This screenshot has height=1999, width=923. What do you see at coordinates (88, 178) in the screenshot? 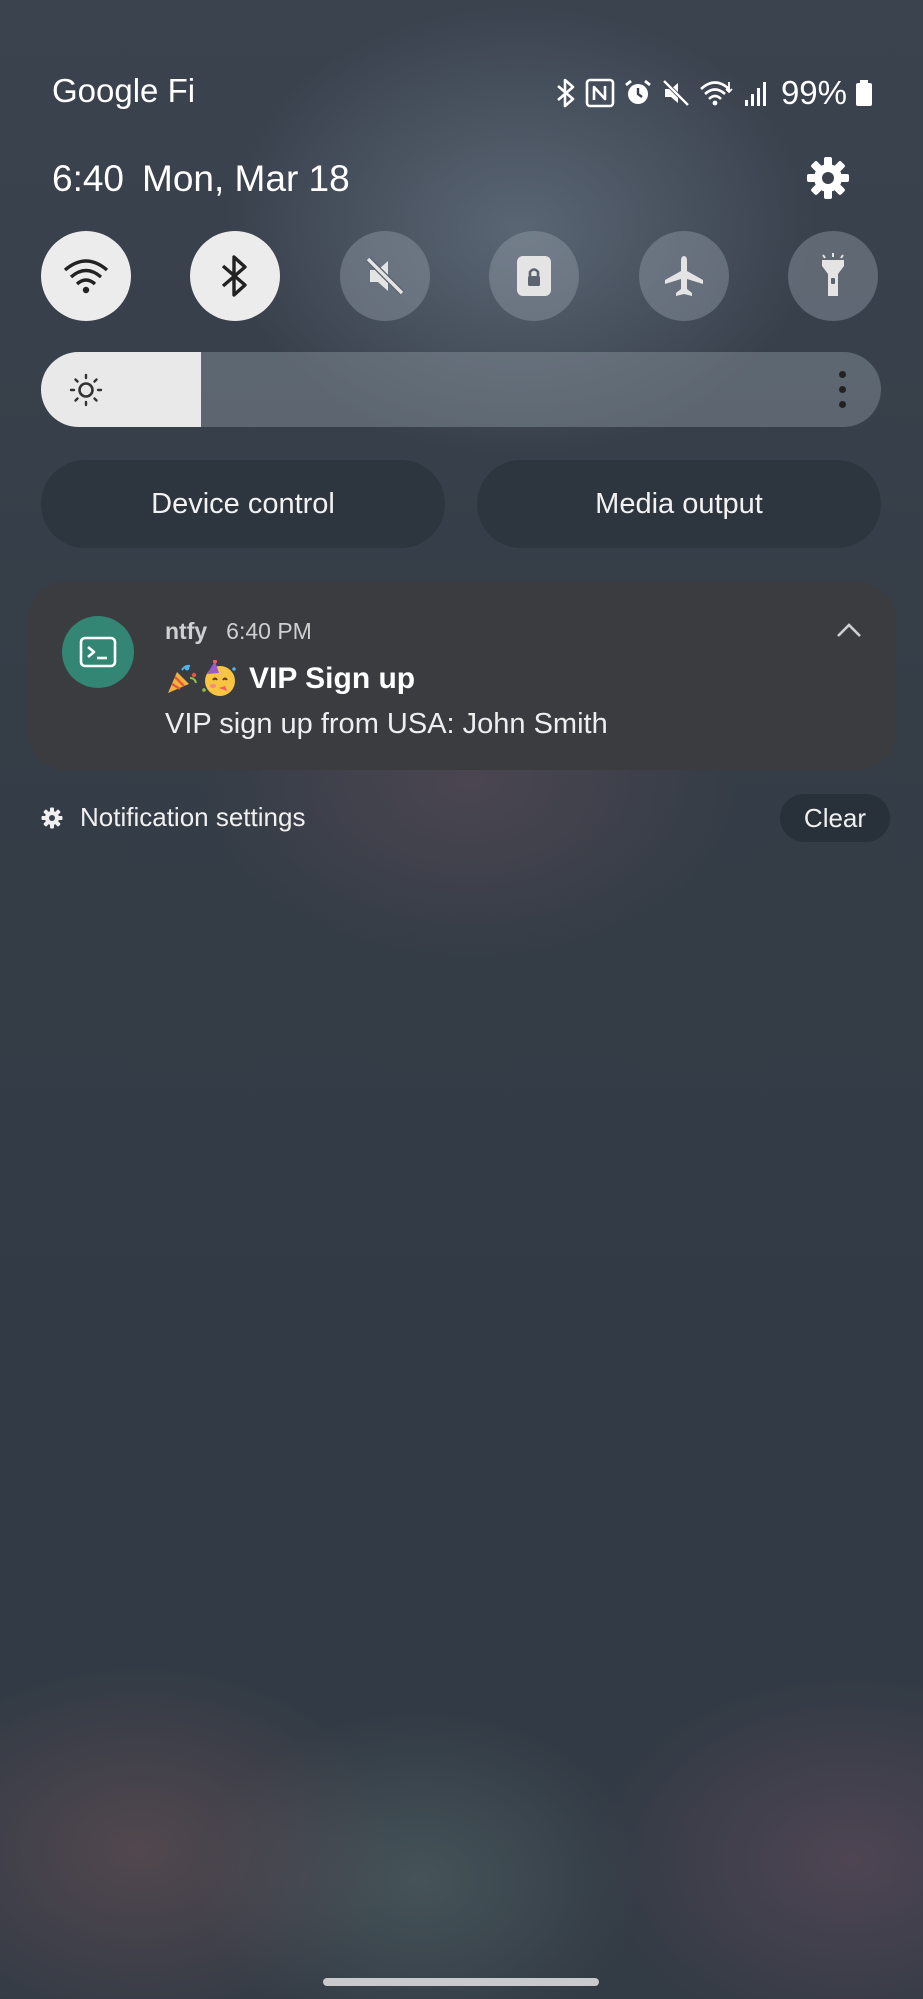
I see `clock-time: 6:40` at bounding box center [88, 178].